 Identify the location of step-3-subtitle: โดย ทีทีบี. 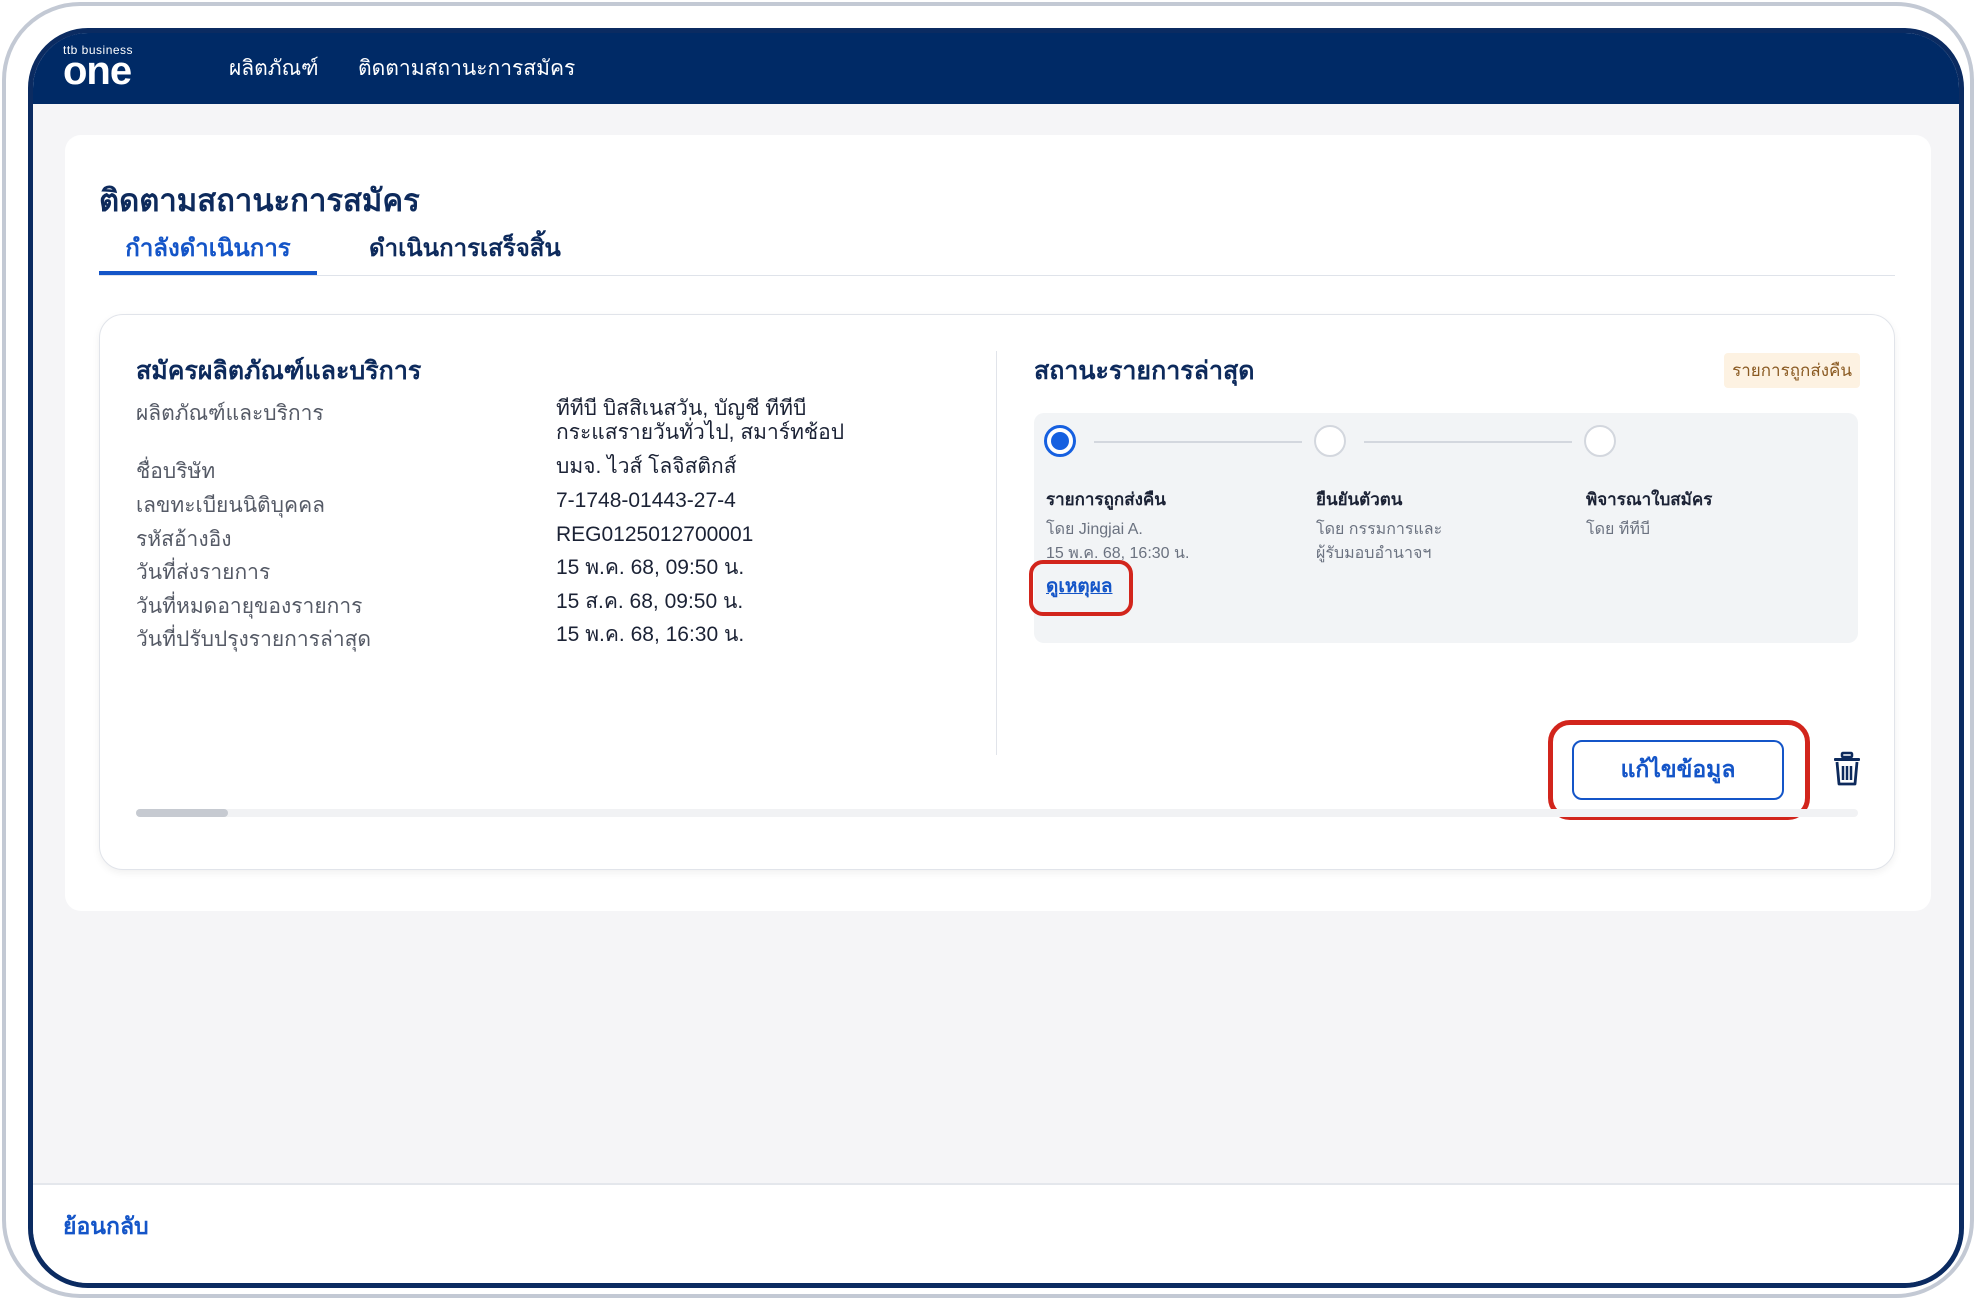
(1618, 529).